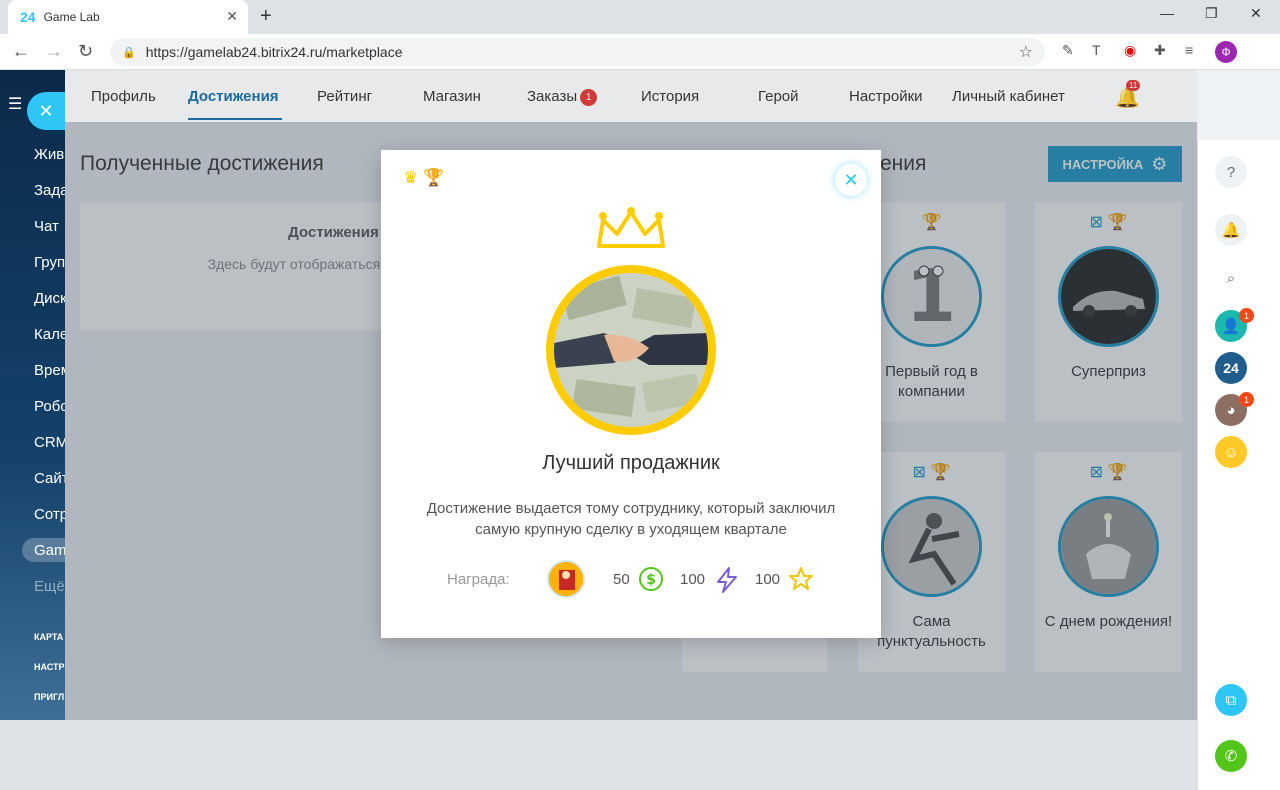  I want to click on reward-label: Награда:, so click(478, 579).